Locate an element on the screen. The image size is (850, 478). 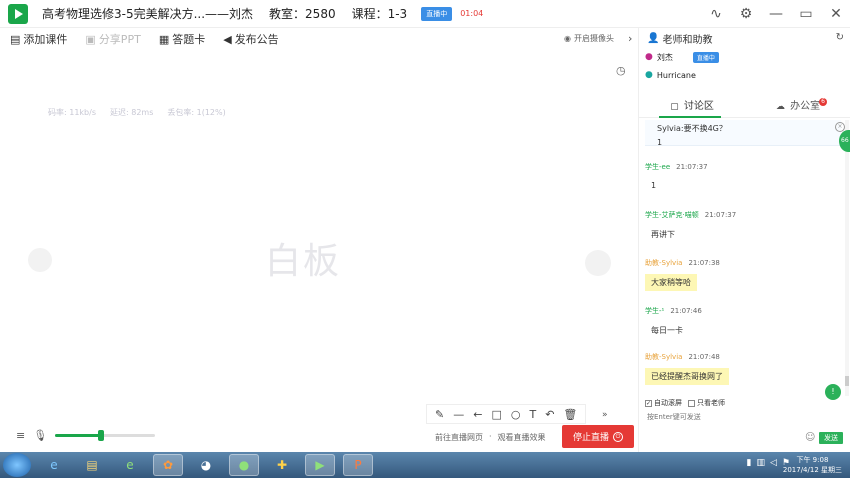
collapse-panel-chevron-icon: › is located at coordinates (630, 38).